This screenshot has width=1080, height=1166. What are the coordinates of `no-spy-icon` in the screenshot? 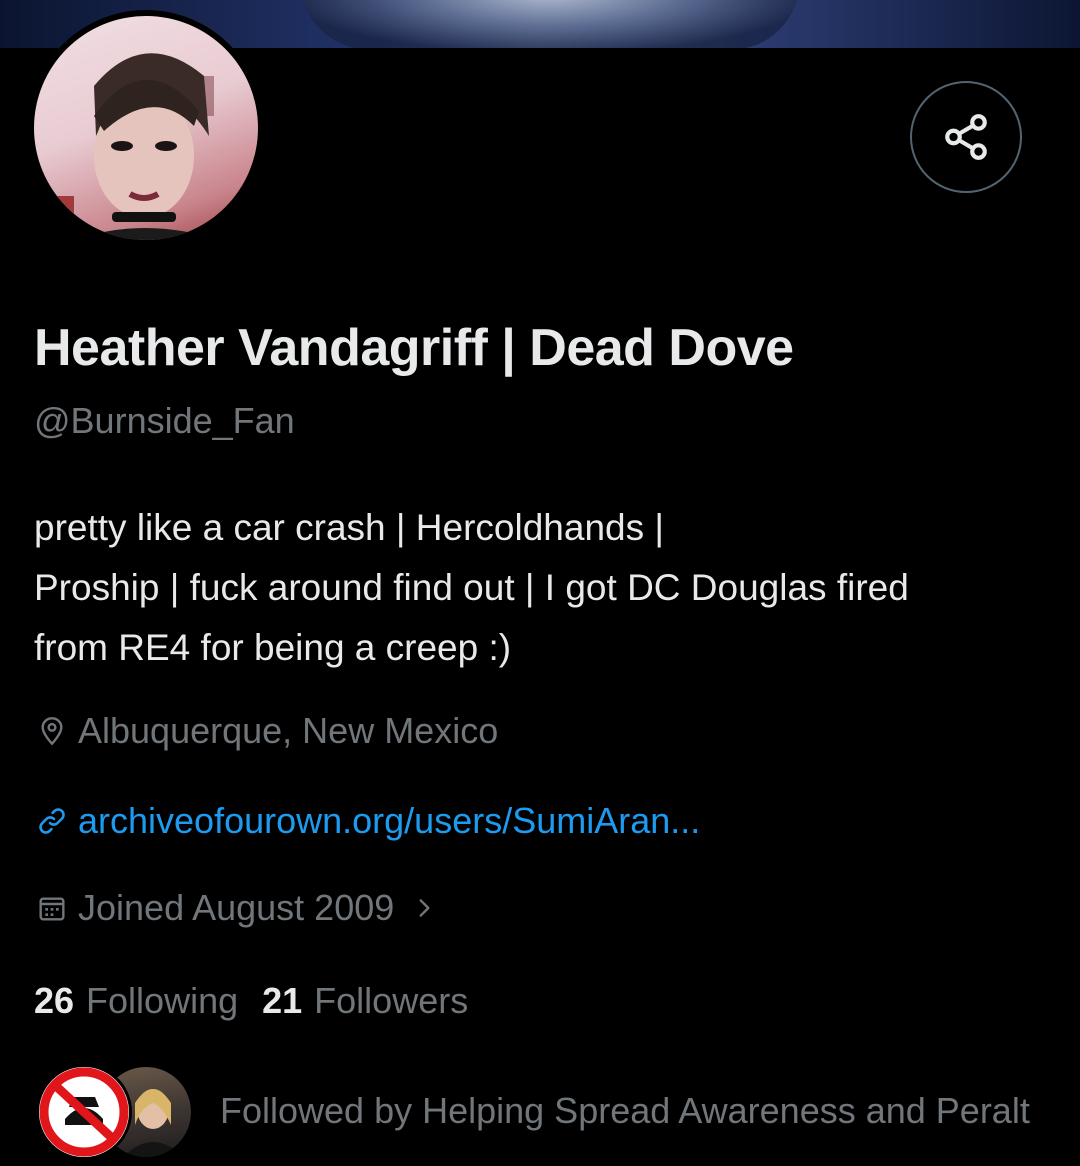 It's located at (84, 1112).